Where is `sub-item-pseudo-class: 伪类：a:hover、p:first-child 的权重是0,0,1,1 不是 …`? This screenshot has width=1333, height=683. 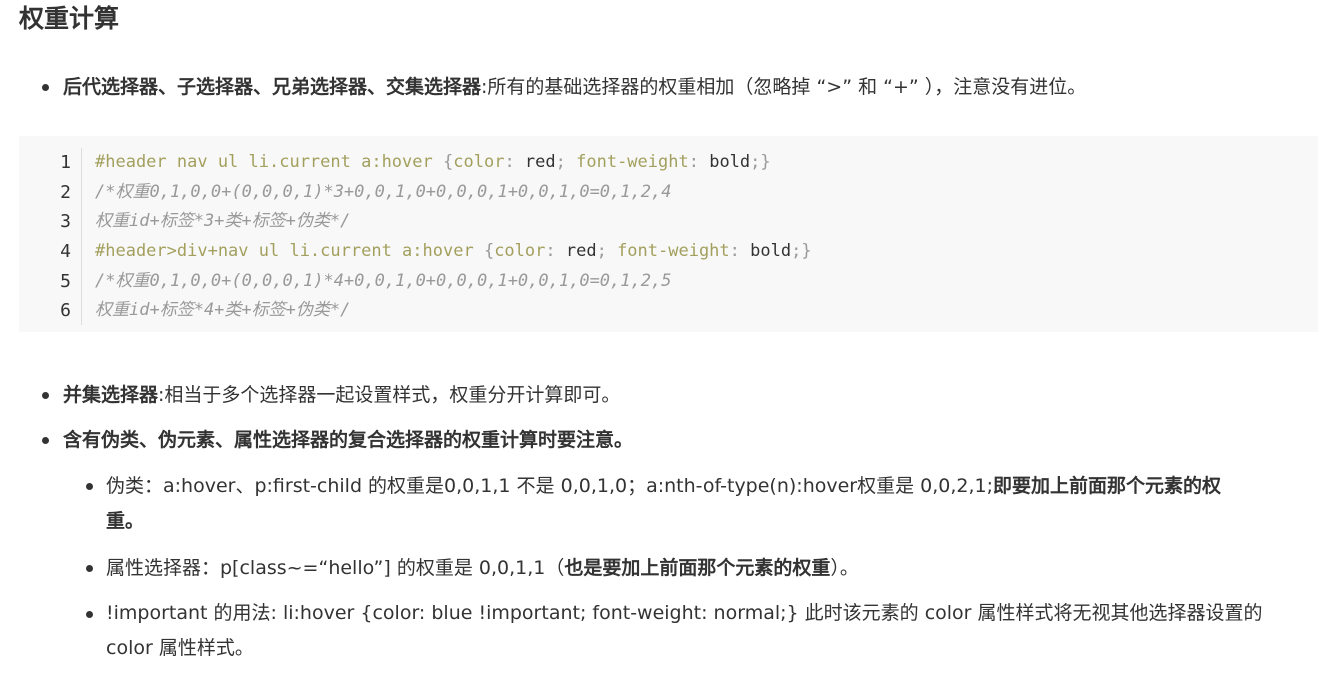 sub-item-pseudo-class: 伪类：a:hover、p:first-child 的权重是0,0,1,1 不是 … is located at coordinates (663, 486).